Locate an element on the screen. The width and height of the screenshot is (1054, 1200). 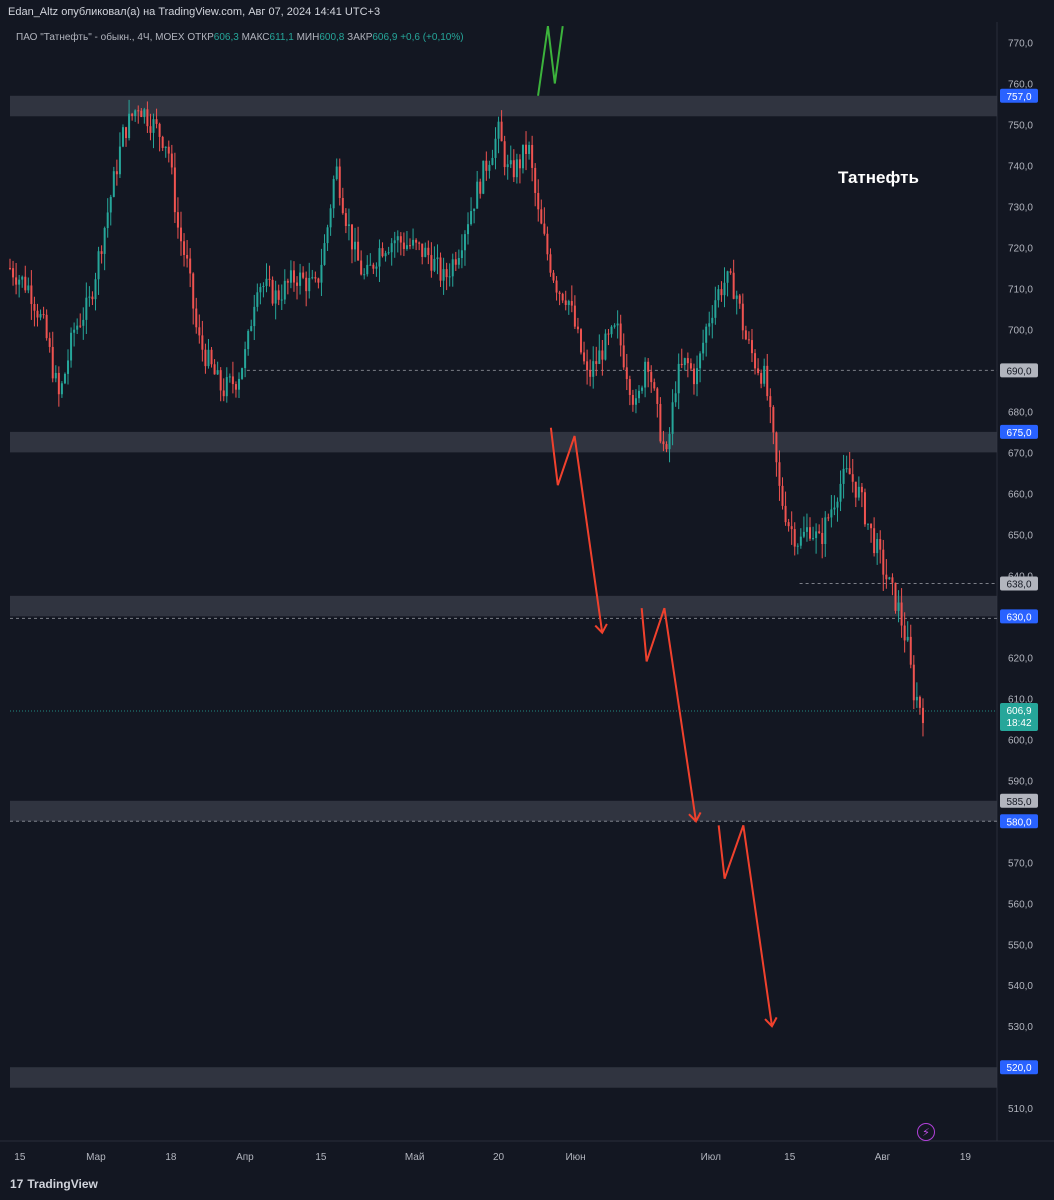
legend-low-value: 600,8 is located at coordinates (332, 37).